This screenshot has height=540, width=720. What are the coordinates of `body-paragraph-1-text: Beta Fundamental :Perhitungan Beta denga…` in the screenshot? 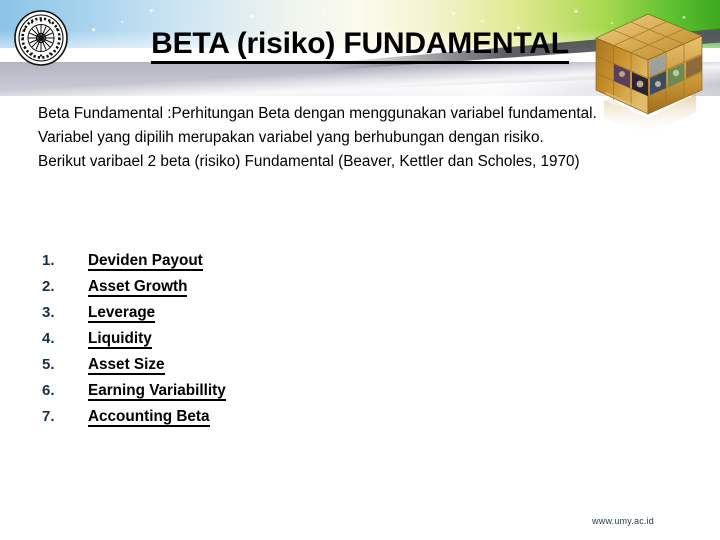 It's located at (317, 113).